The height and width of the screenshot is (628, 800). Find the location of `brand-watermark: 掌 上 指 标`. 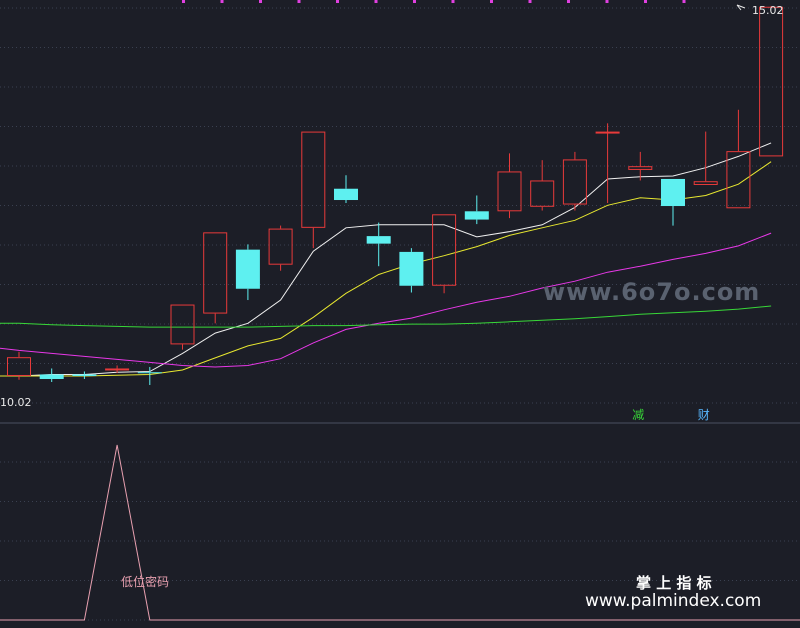

brand-watermark: 掌 上 指 标 is located at coordinates (674, 583).